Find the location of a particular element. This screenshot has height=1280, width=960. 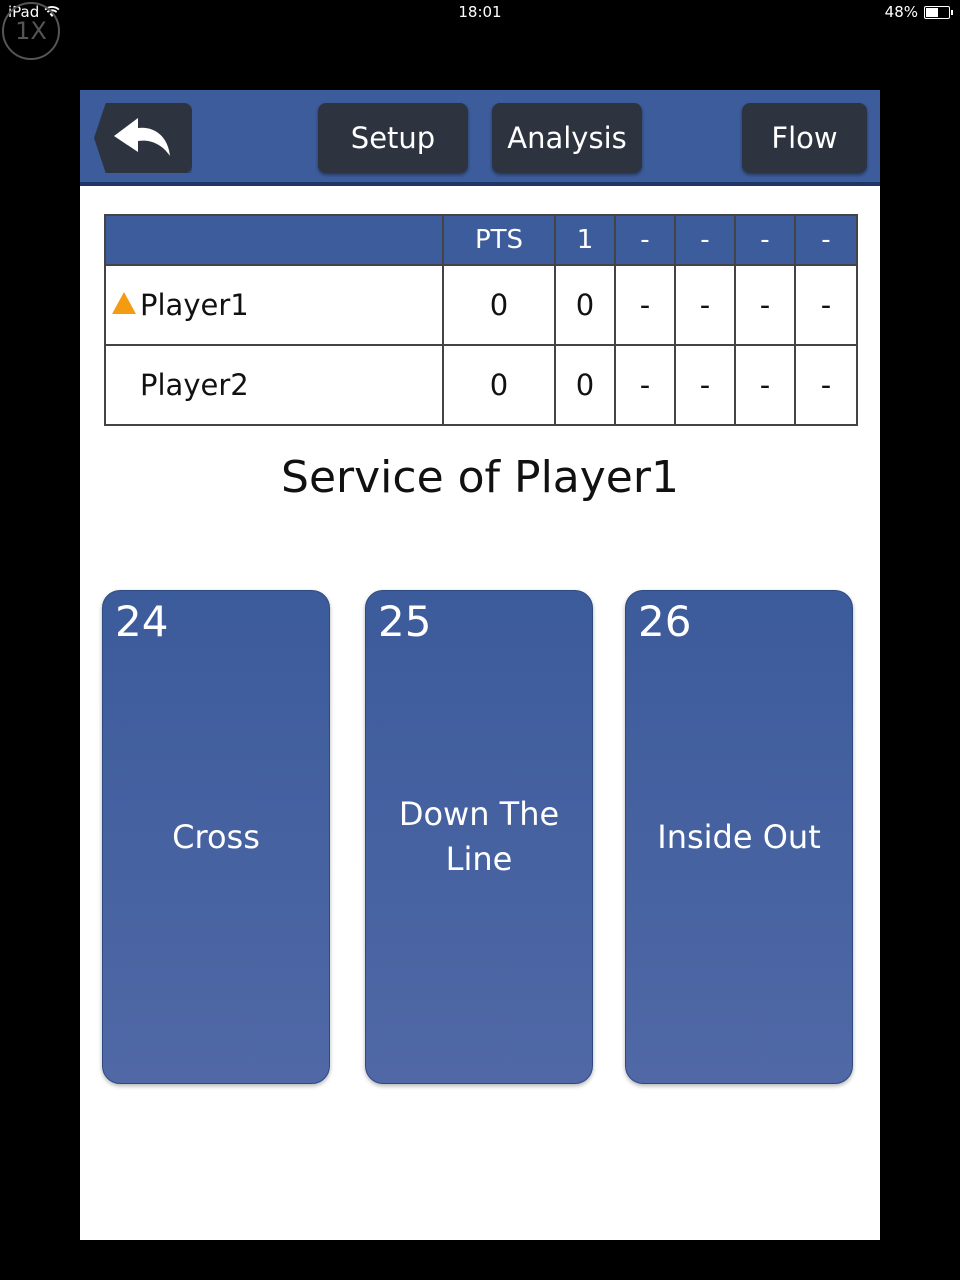

header-cell: PTS is located at coordinates (499, 240).